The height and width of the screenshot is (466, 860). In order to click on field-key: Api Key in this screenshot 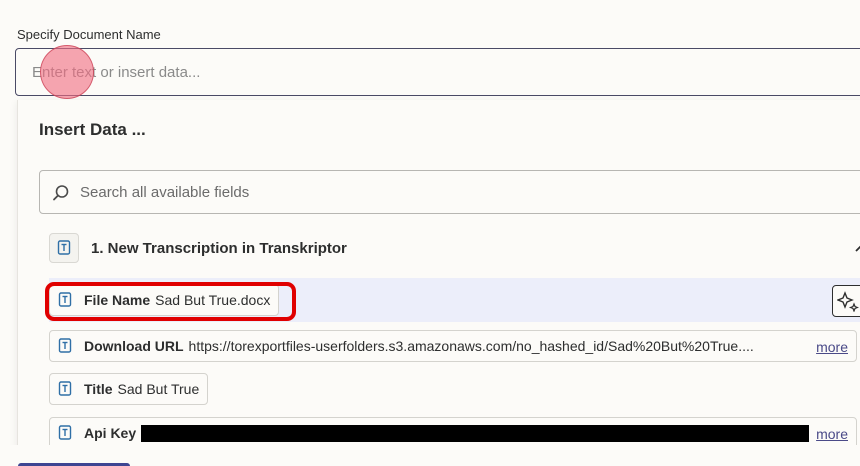, I will do `click(110, 433)`.